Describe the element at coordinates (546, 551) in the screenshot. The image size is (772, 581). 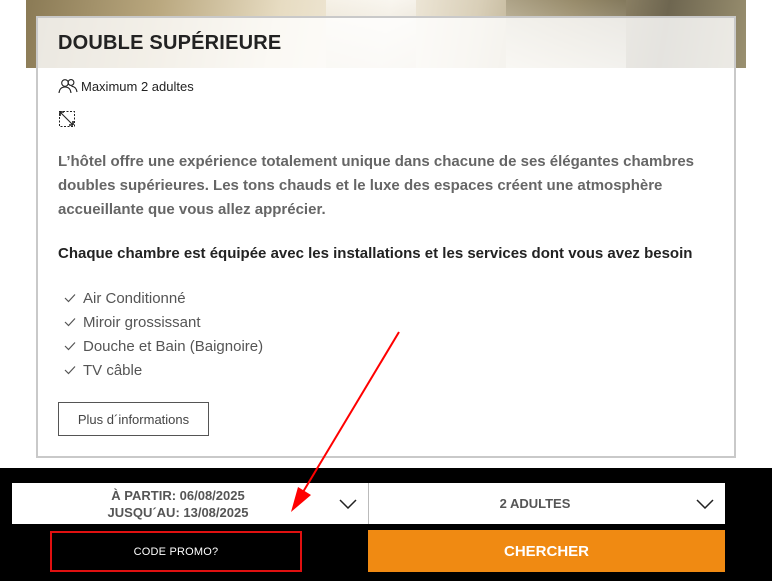
I see `search-button: CHERCHER` at that location.